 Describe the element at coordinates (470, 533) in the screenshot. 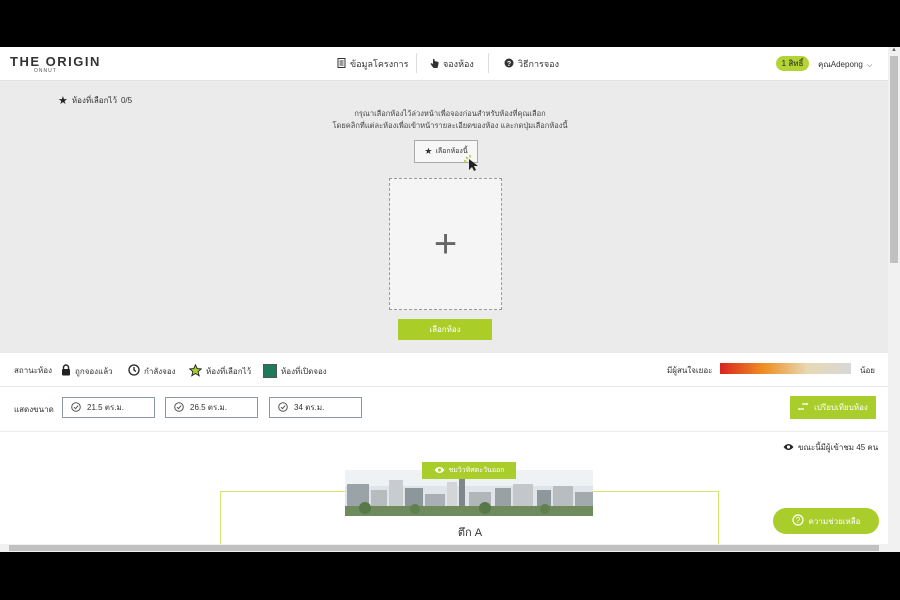

I see `tower-label: ตึก A` at that location.